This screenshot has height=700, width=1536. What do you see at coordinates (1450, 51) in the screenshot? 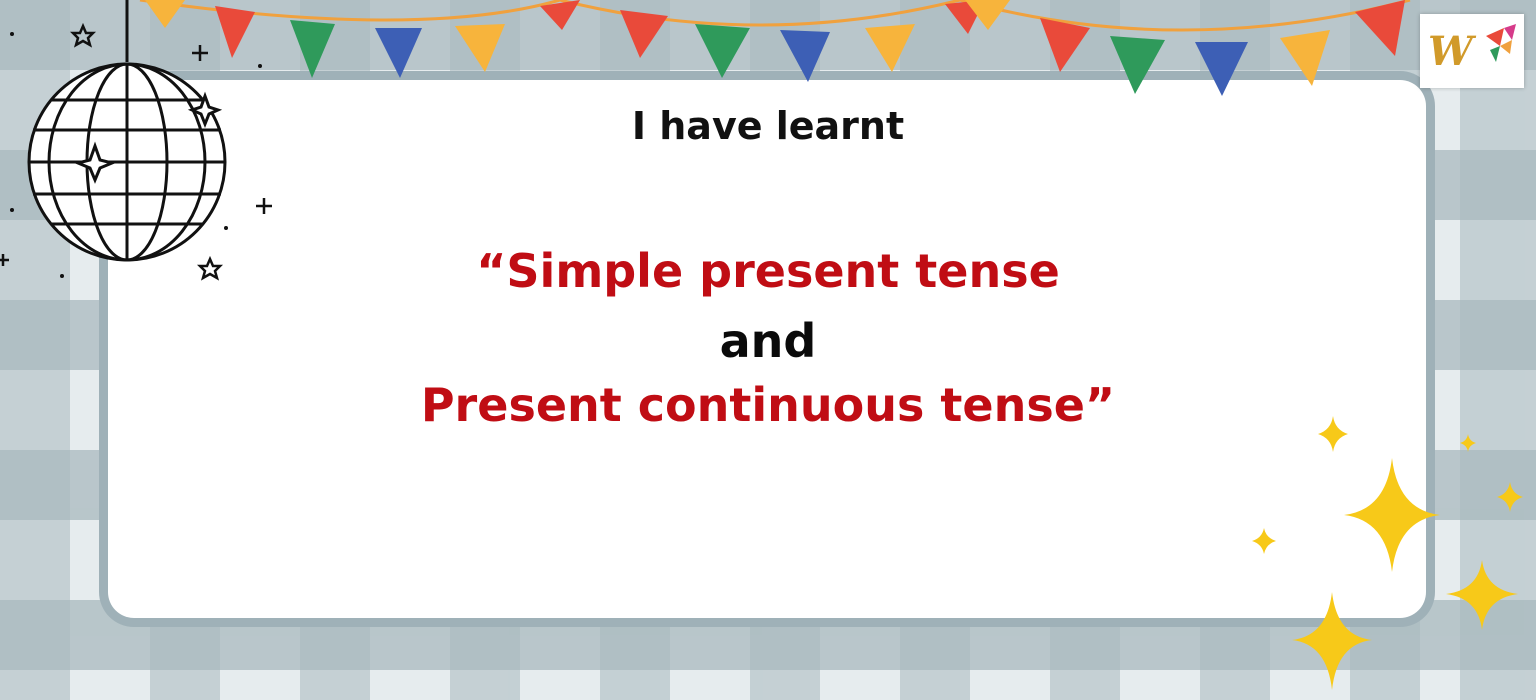
I see `logo-letter: W` at bounding box center [1450, 51].